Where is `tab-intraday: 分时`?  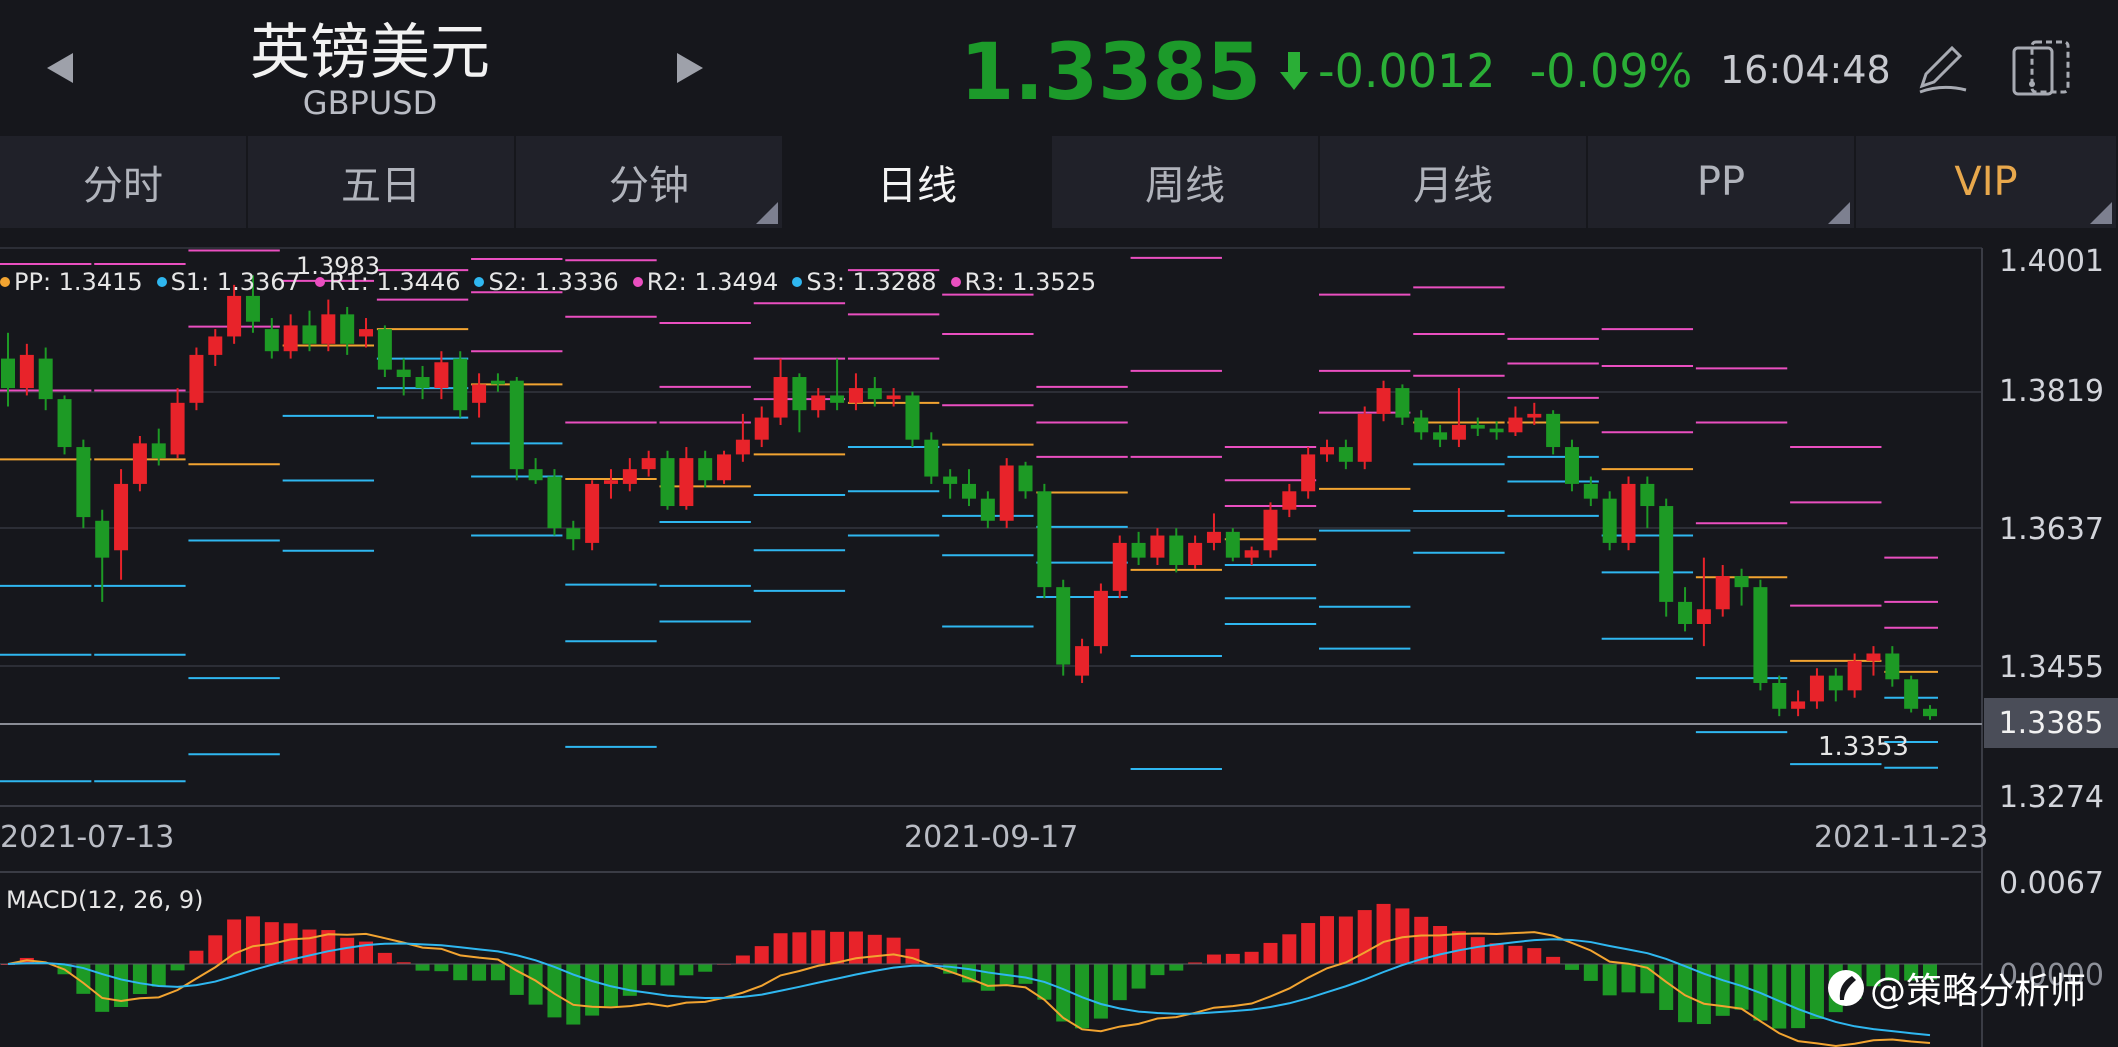
tab-intraday: 分时 is located at coordinates (124, 182).